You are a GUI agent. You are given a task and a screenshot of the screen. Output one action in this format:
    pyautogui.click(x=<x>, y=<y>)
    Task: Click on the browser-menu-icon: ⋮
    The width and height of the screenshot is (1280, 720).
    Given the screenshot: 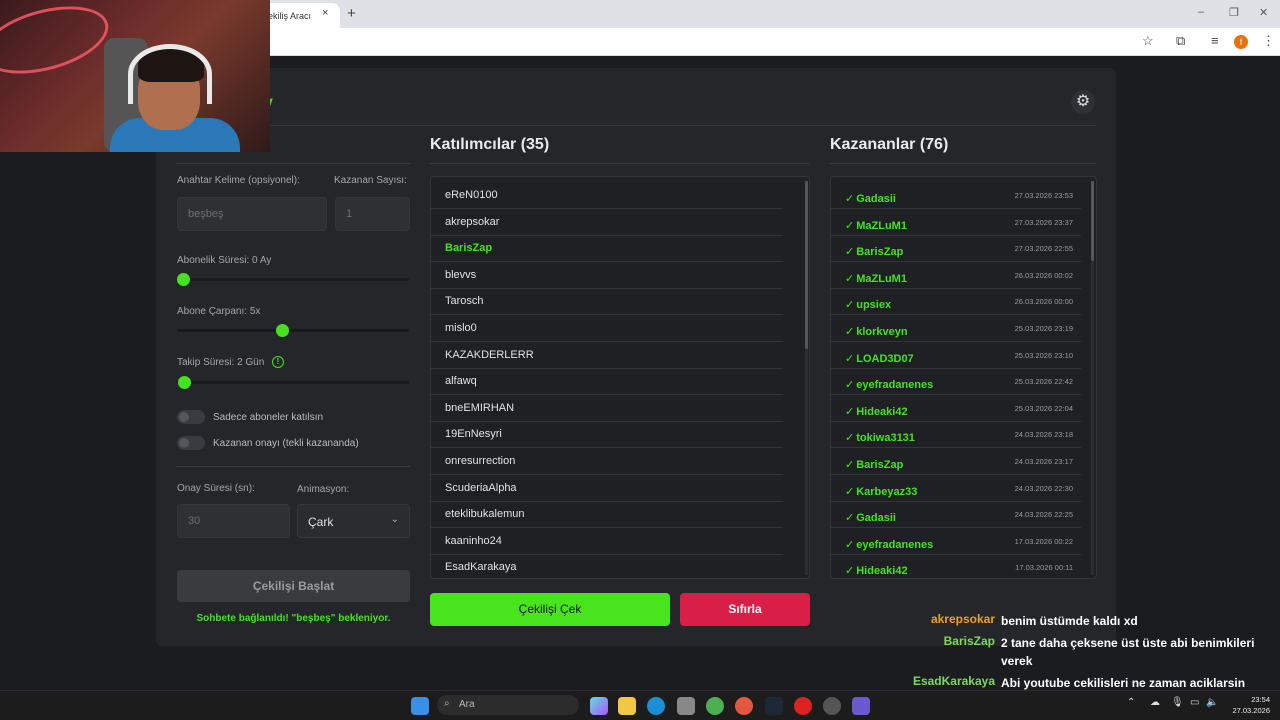 What is the action you would take?
    pyautogui.click(x=1268, y=41)
    